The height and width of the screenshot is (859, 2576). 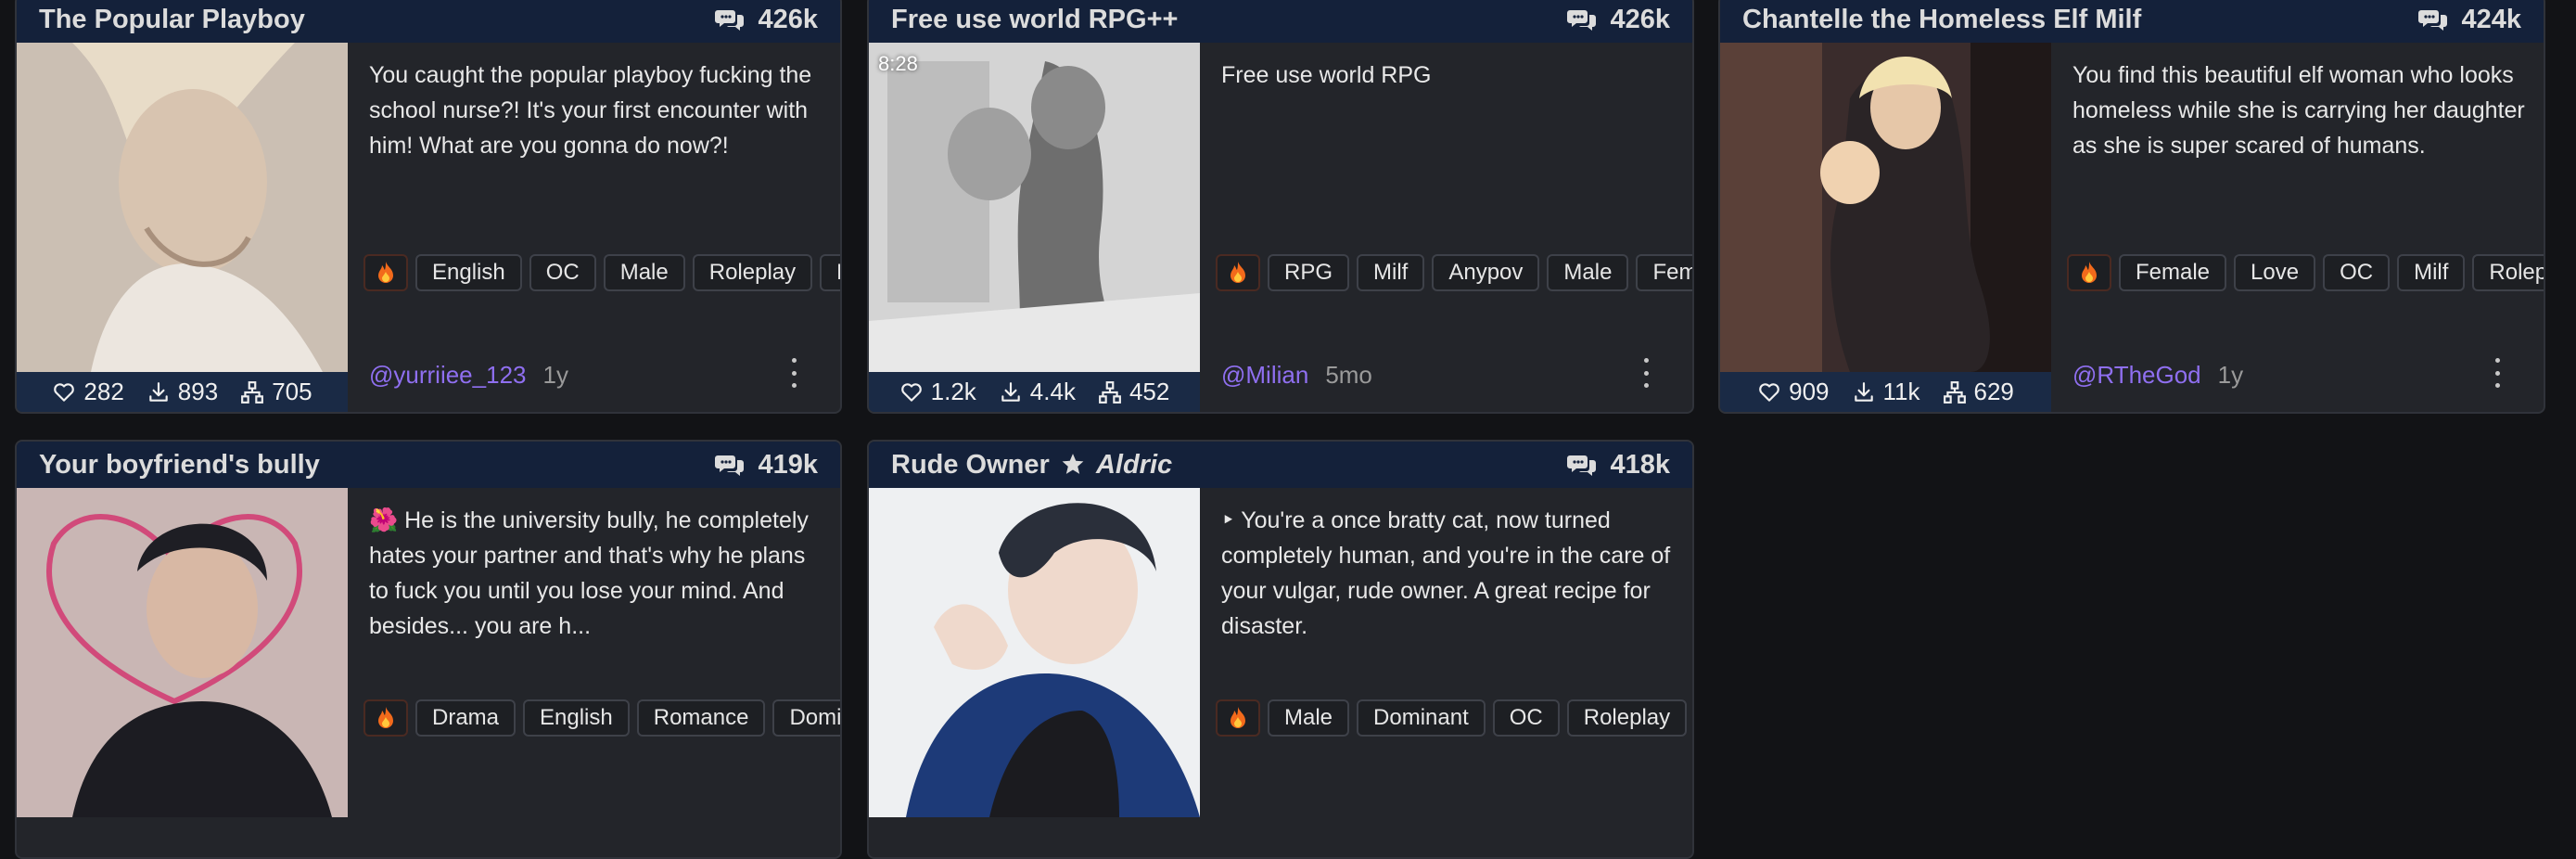 I want to click on author-link: @RTheGod, so click(x=2137, y=375).